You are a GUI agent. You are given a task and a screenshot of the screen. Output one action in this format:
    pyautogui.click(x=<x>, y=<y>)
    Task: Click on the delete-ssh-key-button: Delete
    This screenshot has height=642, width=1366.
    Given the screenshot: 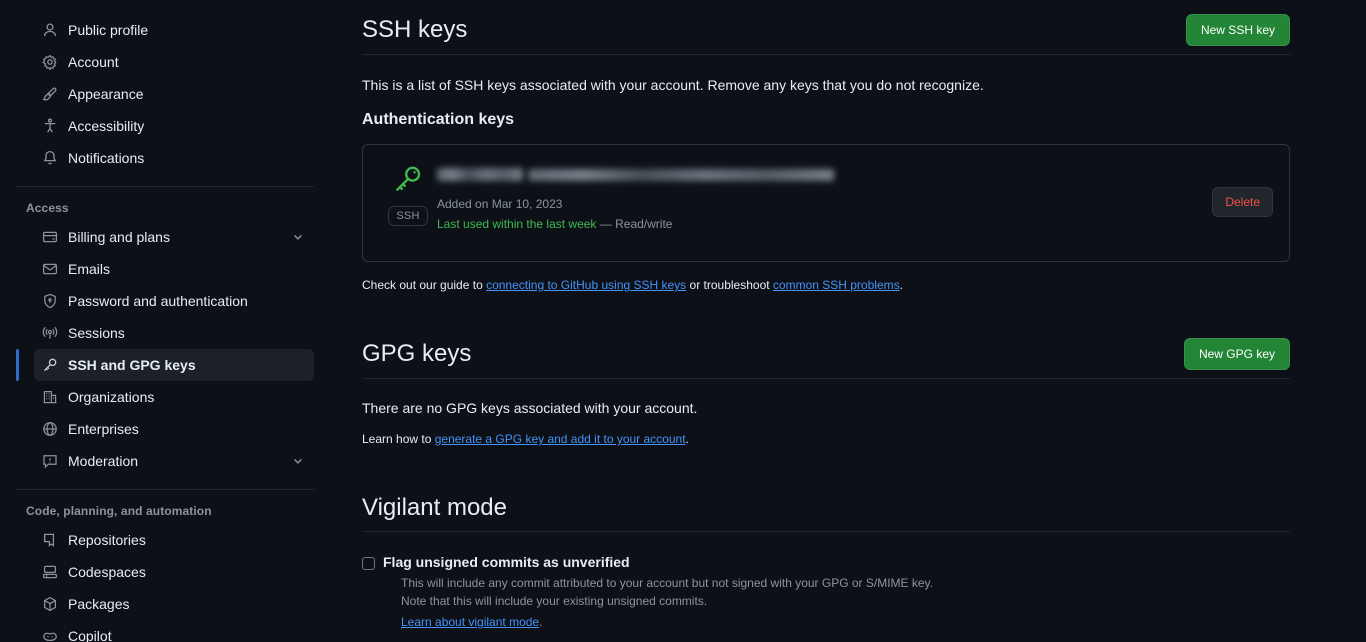 What is the action you would take?
    pyautogui.click(x=1242, y=202)
    